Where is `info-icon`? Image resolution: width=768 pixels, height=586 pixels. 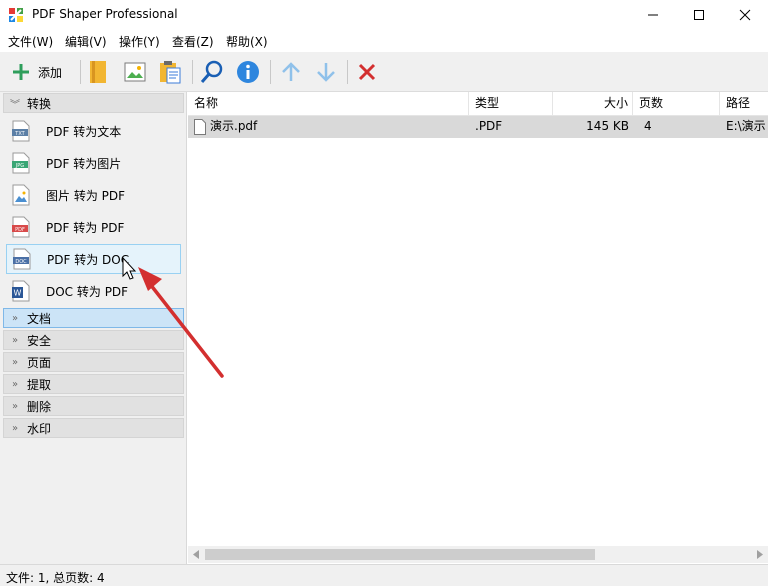 info-icon is located at coordinates (248, 72).